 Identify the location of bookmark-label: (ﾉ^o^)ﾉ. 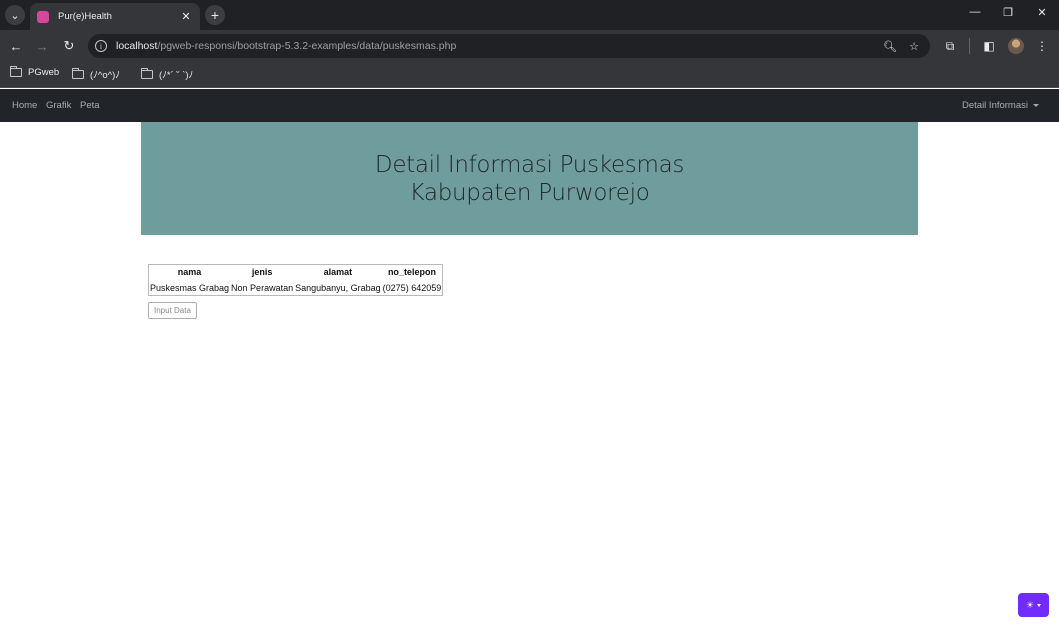
(105, 75).